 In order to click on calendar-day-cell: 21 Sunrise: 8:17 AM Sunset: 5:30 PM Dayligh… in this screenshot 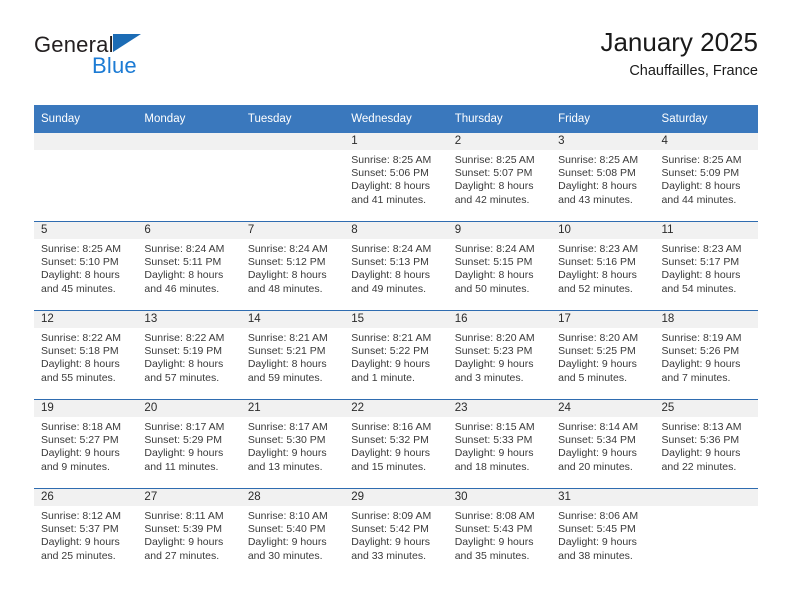, I will do `click(292, 444)`.